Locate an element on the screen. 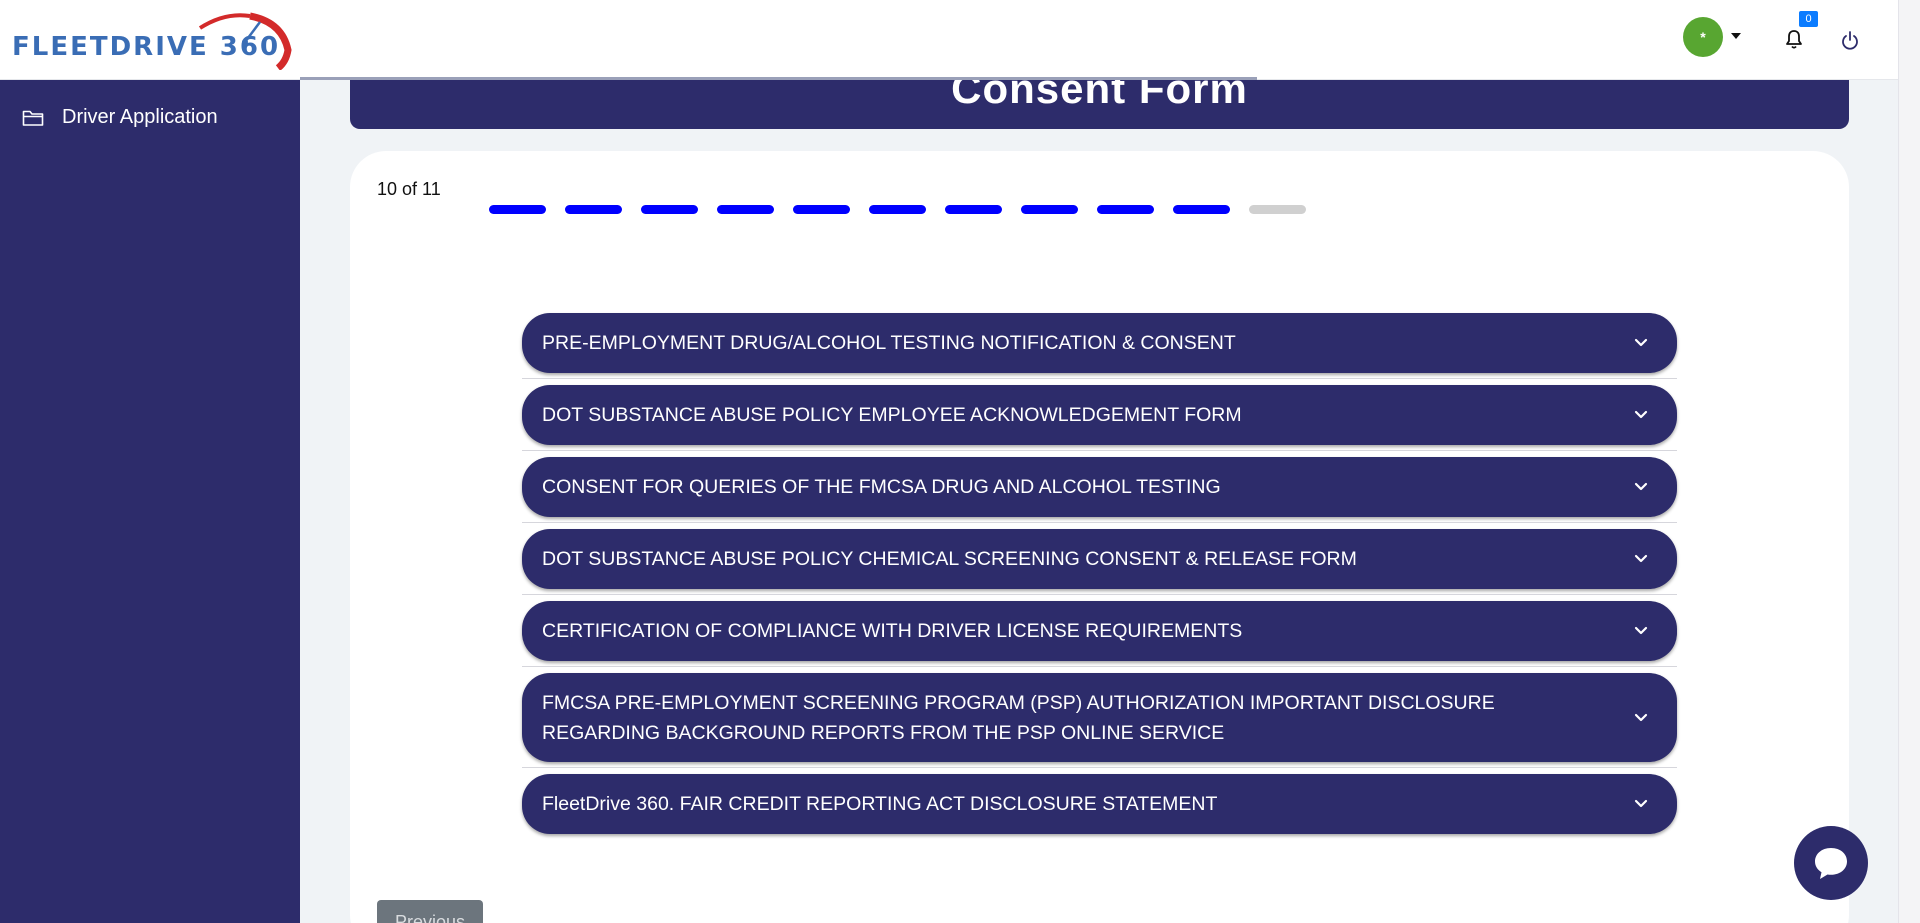 Image resolution: width=1920 pixels, height=923 pixels. avatar-initial: * is located at coordinates (1703, 37).